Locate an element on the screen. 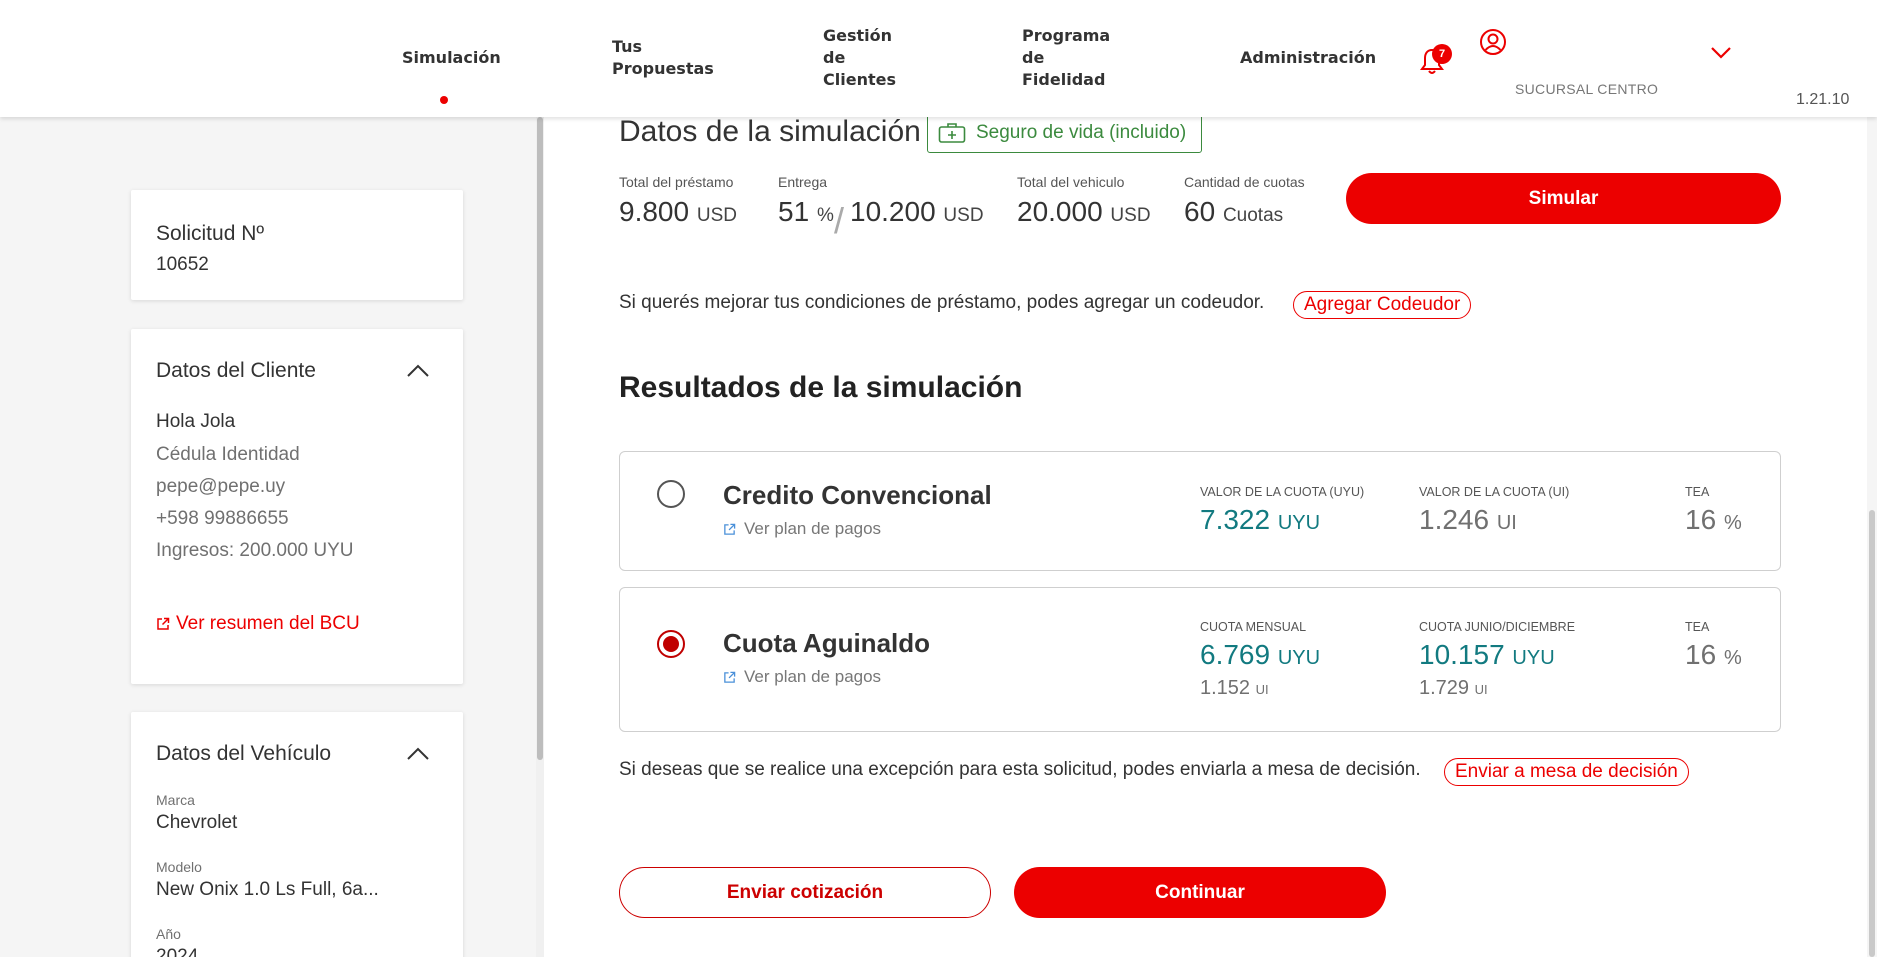 This screenshot has height=957, width=1877. enviar-cotizacion-button: Enviar cotización is located at coordinates (805, 892).